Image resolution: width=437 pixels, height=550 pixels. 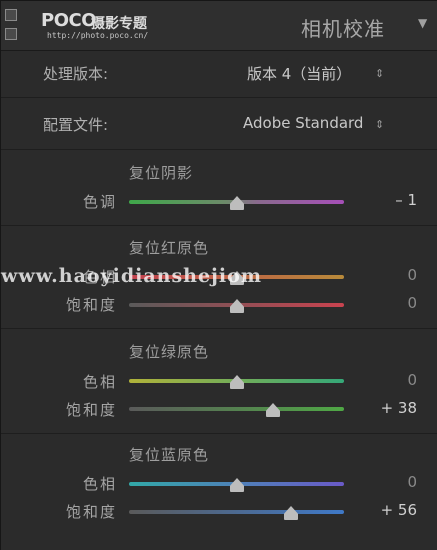 I want to click on panel-header: POCO 摄影专题 http://photo.poco.cn/ 相机校准 ▼, so click(x=219, y=26).